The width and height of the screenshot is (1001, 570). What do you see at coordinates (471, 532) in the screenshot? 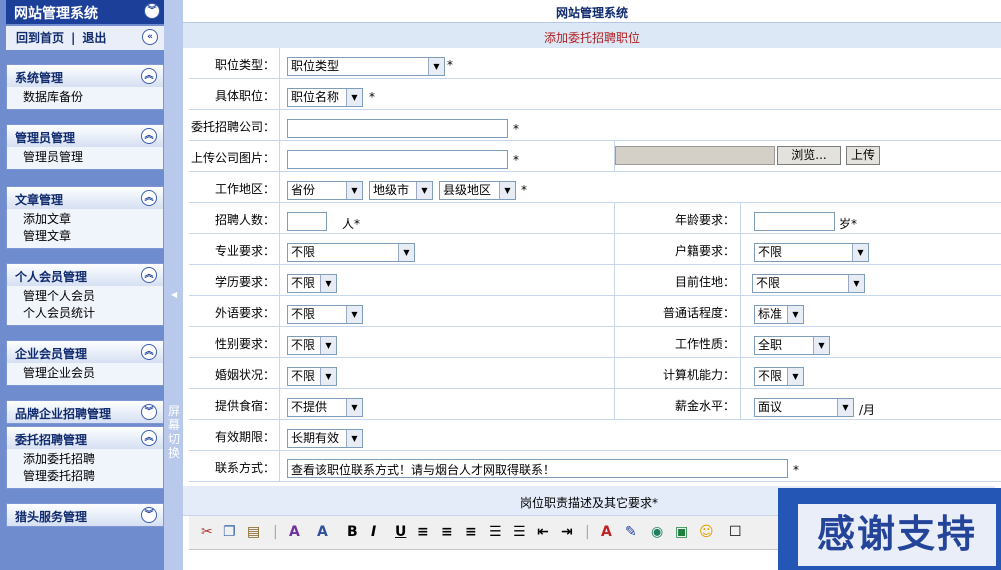
I see `align-right-icon: ≡` at bounding box center [471, 532].